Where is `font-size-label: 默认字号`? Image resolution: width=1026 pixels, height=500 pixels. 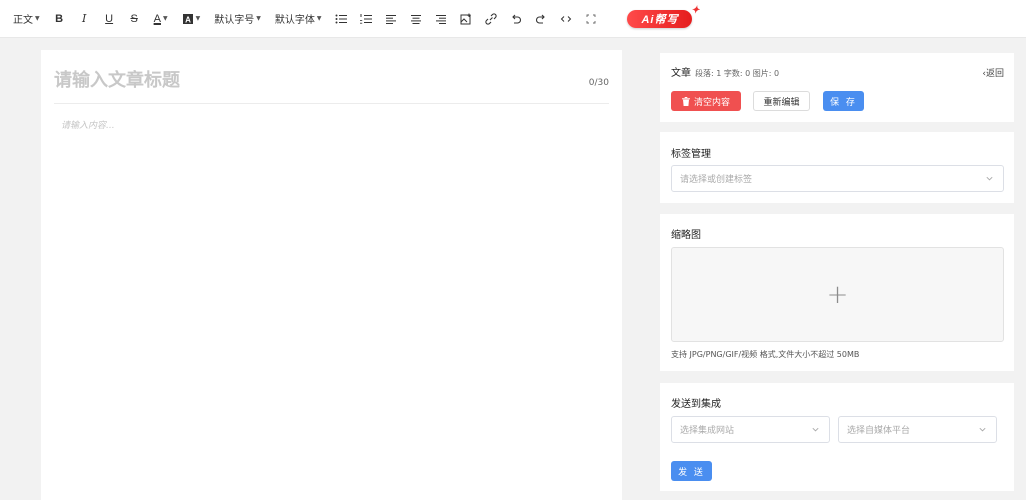 font-size-label: 默认字号 is located at coordinates (234, 20).